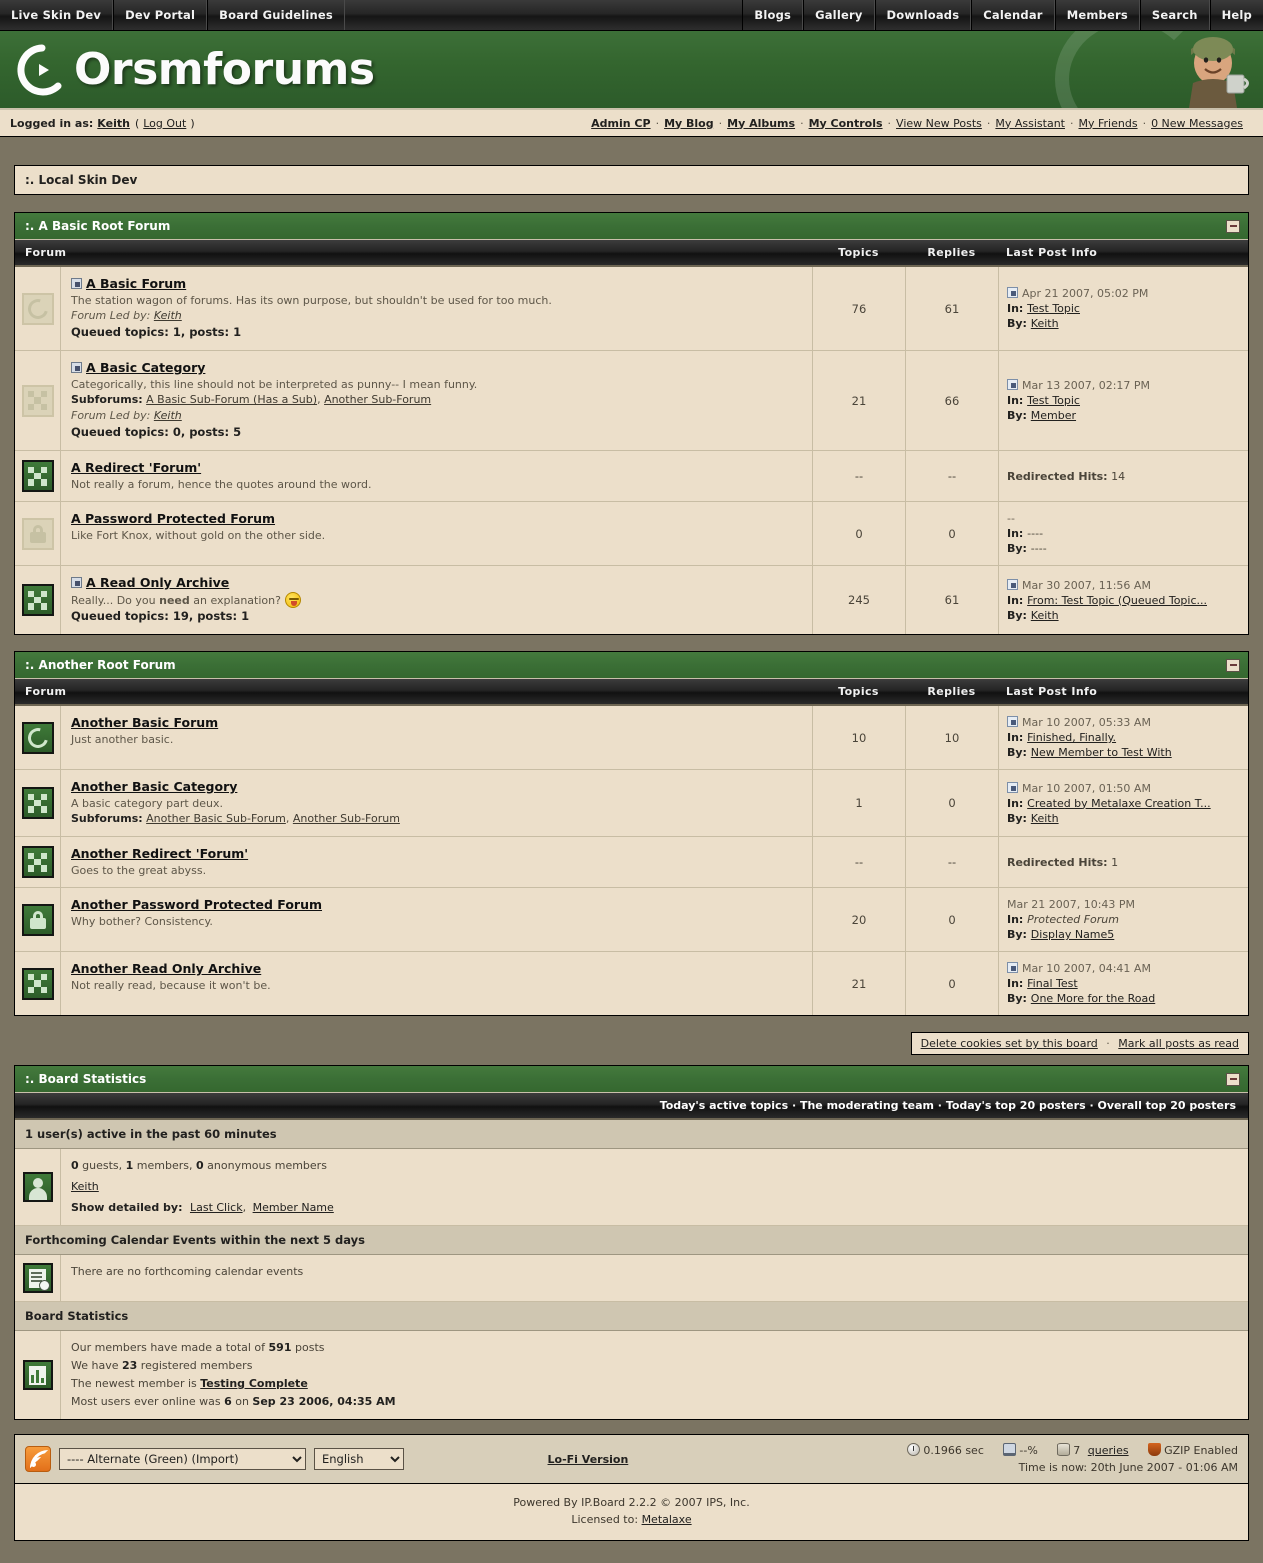 The width and height of the screenshot is (1263, 1563). Describe the element at coordinates (165, 1165) in the screenshot. I see `member-count-label: members,` at that location.